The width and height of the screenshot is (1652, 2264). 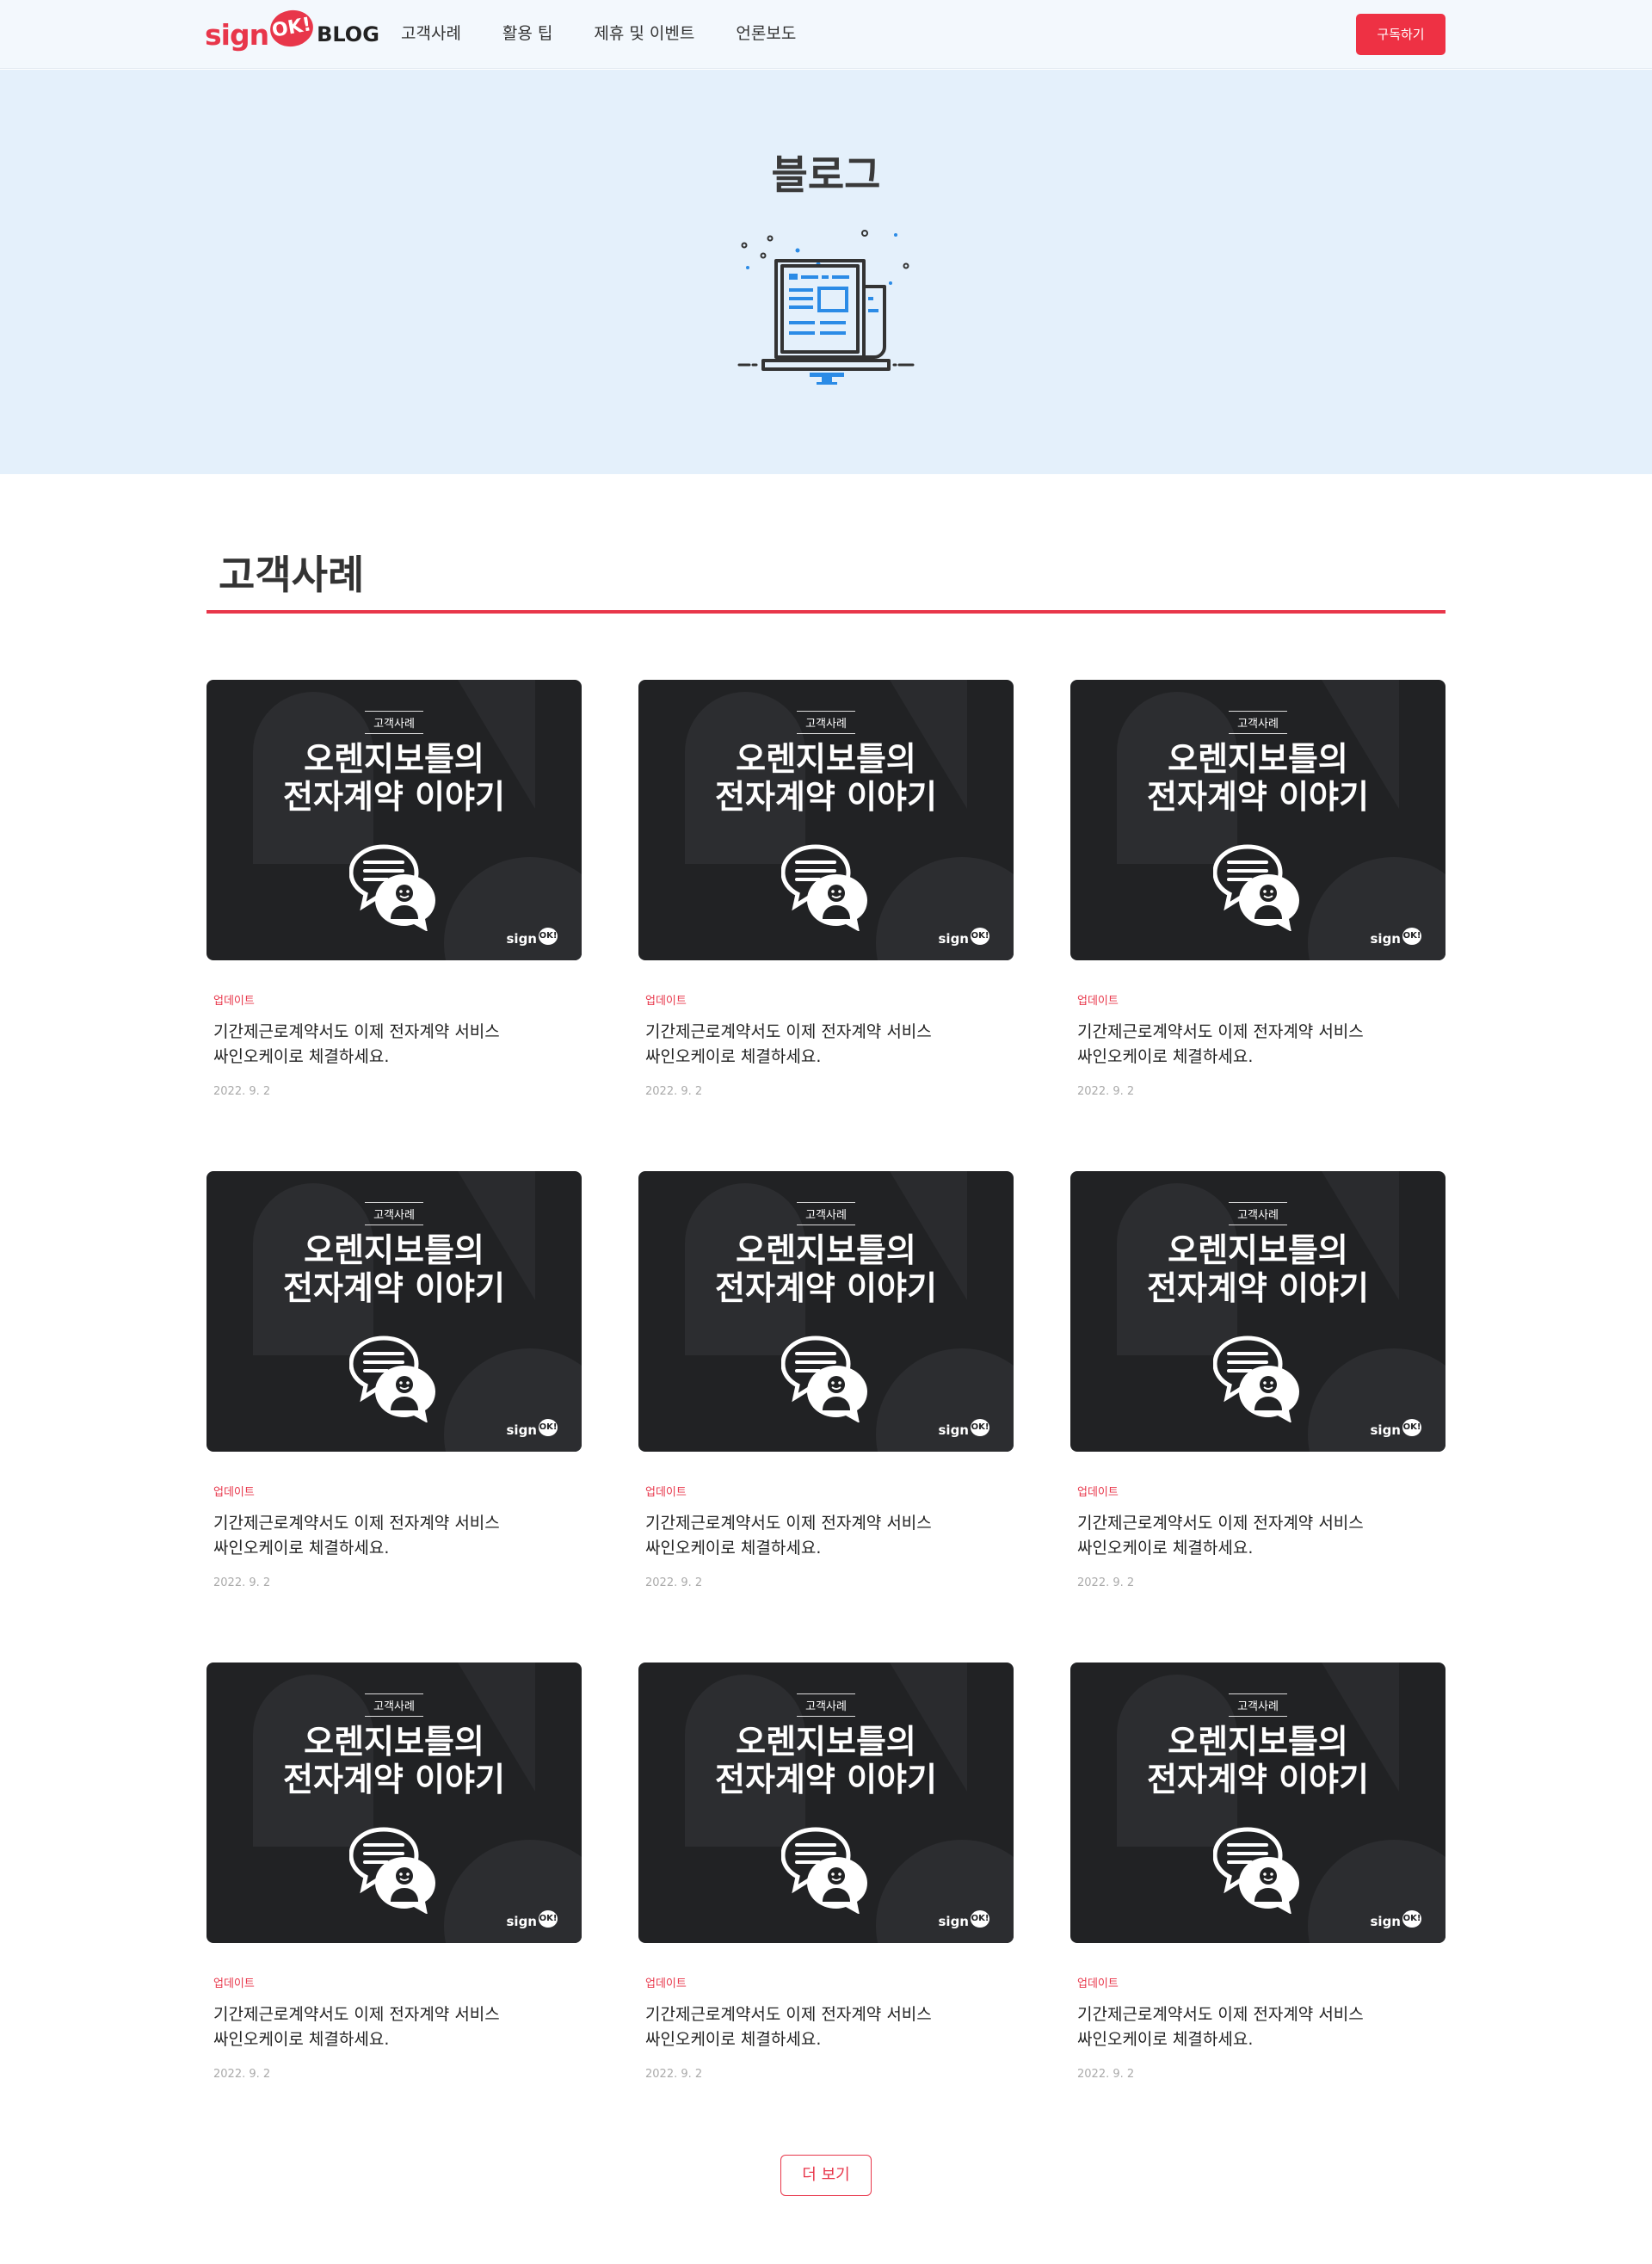 I want to click on logo-blog-text: BLOG, so click(x=348, y=34).